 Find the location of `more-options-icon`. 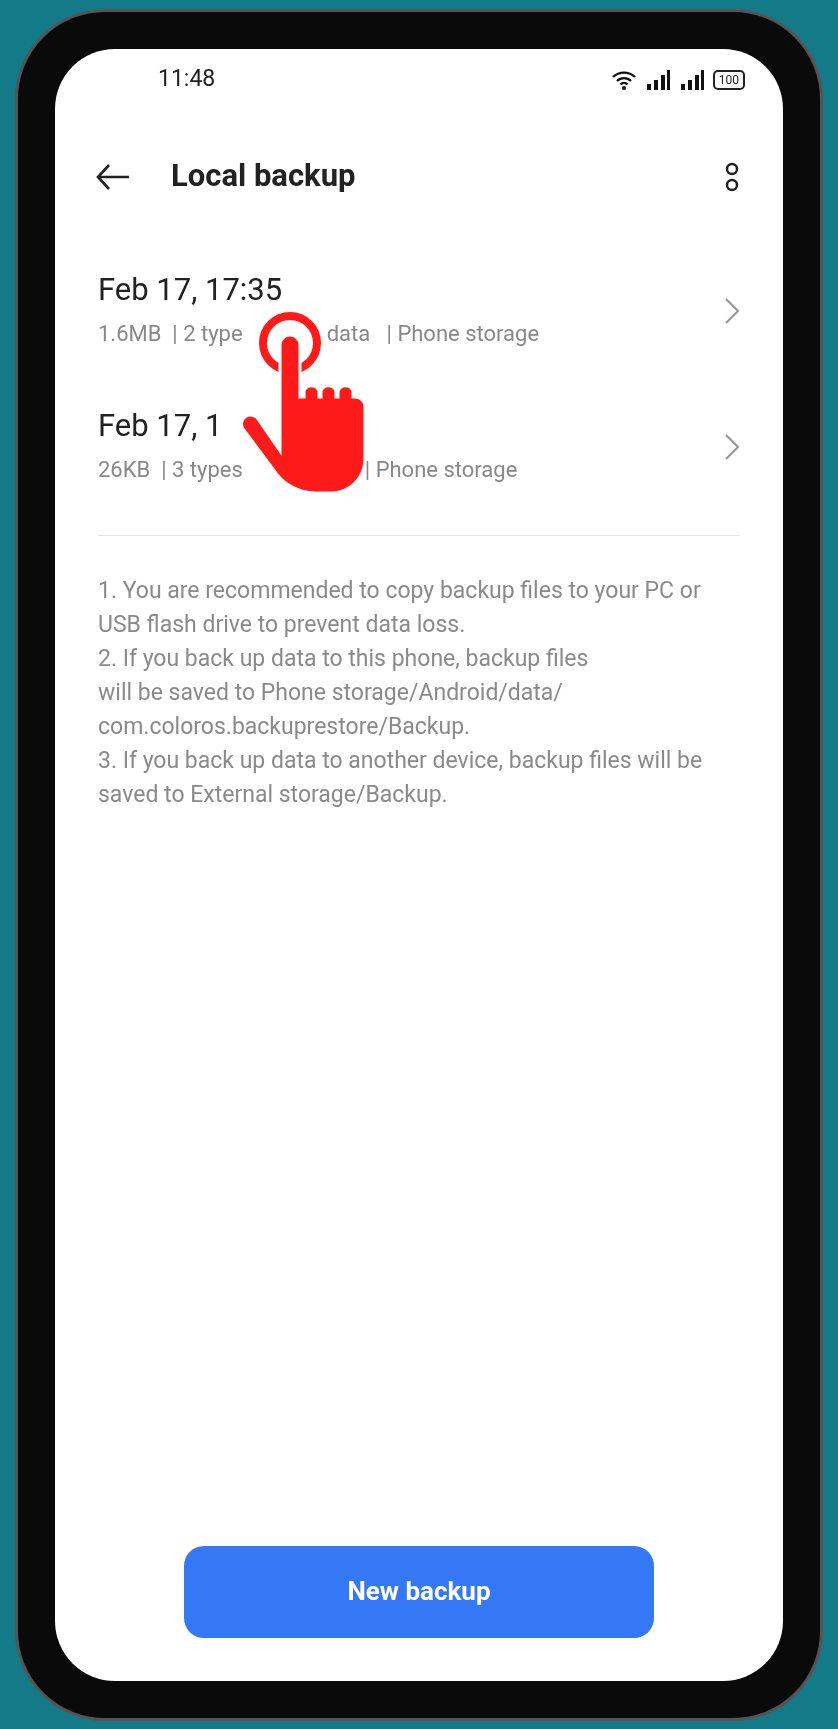

more-options-icon is located at coordinates (732, 176).